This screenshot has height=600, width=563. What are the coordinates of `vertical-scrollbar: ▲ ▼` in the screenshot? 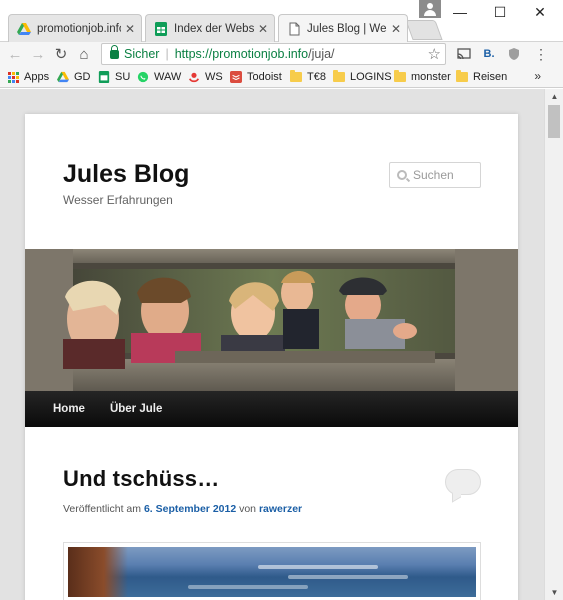 It's located at (553, 344).